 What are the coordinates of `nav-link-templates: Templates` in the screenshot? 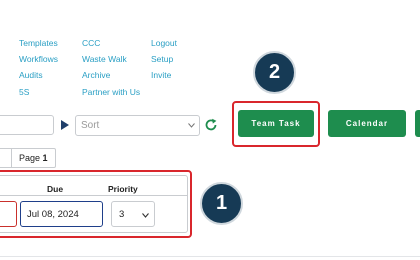 It's located at (38, 43).